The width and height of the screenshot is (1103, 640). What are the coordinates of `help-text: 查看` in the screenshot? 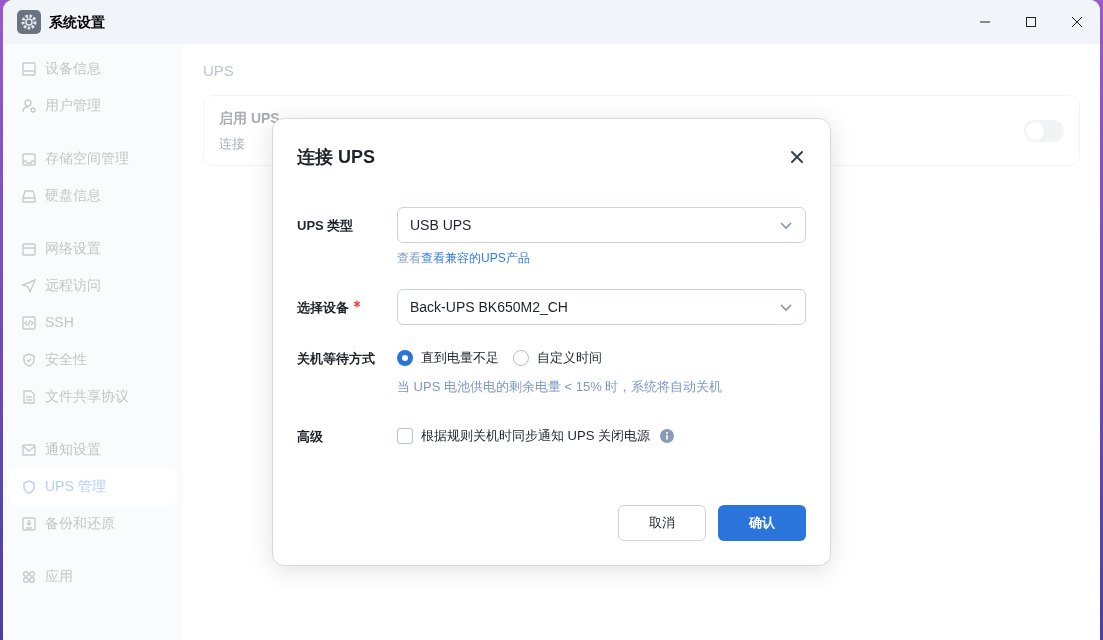 It's located at (409, 258).